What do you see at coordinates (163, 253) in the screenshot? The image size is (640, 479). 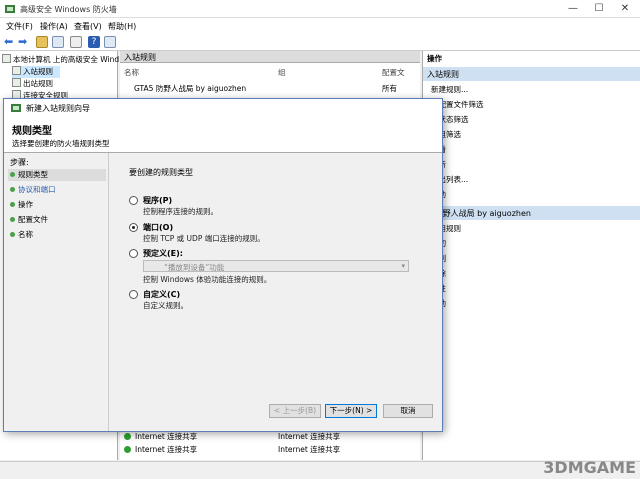 I see `option-predefined-label: 预定义(E):` at bounding box center [163, 253].